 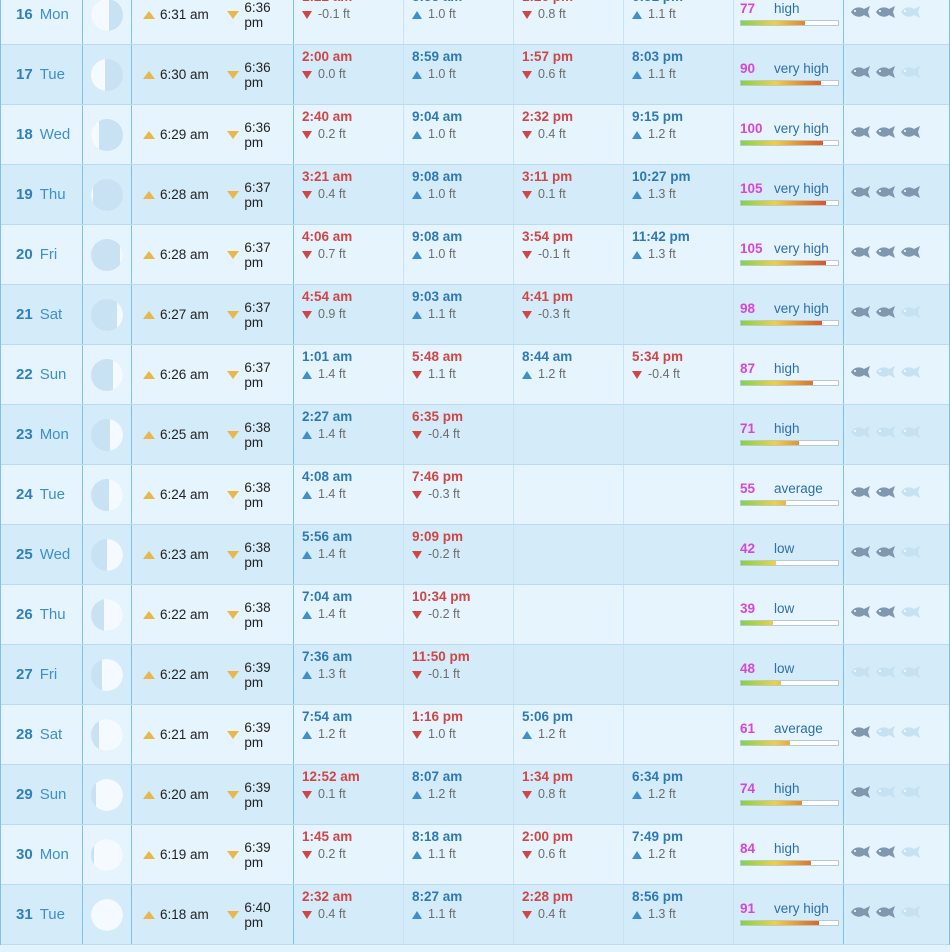 I want to click on tide-cell: 1:34 pm 0.8 ft, so click(x=569, y=794).